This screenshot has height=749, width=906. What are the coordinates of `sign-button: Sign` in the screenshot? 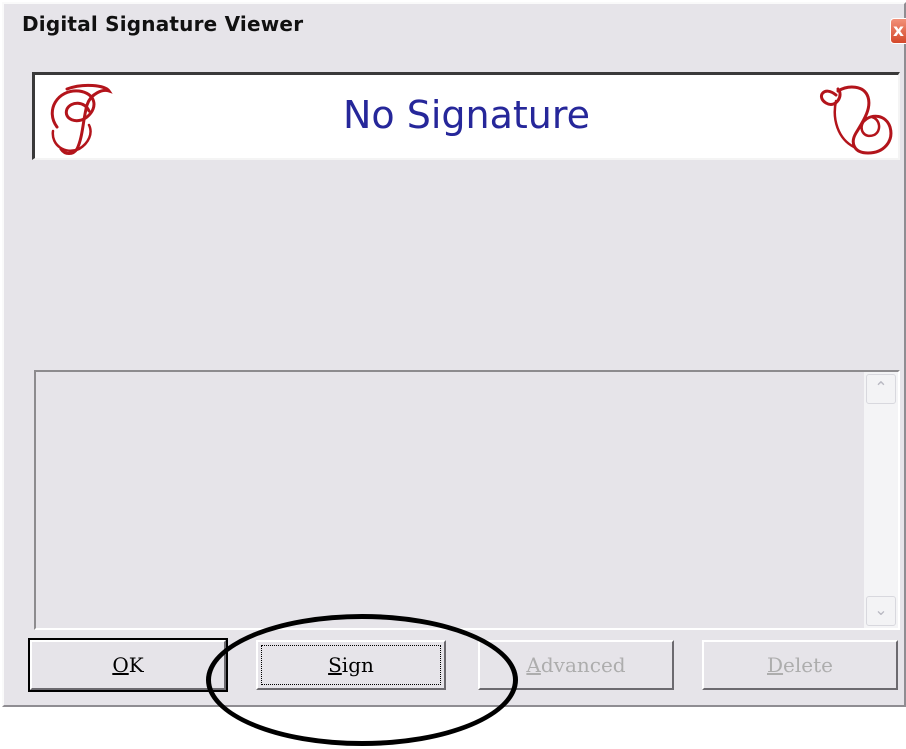 It's located at (351, 665).